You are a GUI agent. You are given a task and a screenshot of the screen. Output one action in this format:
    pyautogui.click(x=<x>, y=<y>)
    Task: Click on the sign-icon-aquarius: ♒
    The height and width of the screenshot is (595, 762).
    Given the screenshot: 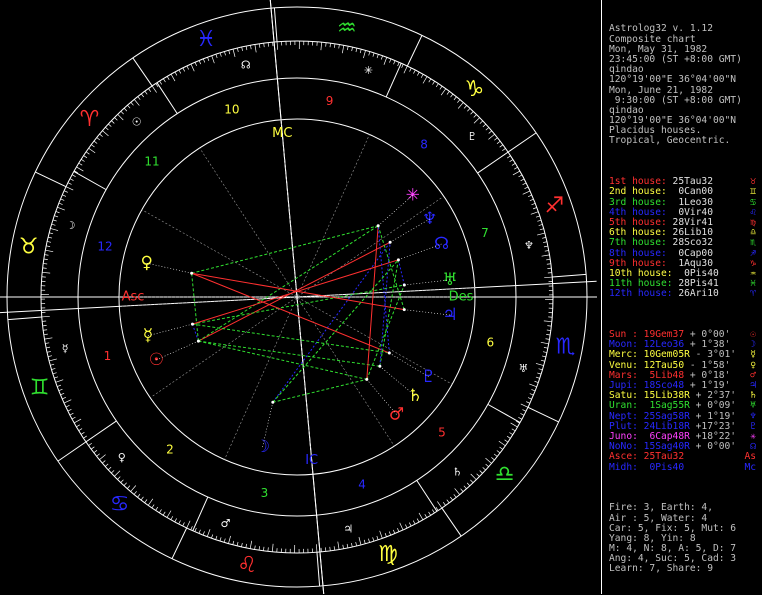 What is the action you would take?
    pyautogui.click(x=347, y=28)
    